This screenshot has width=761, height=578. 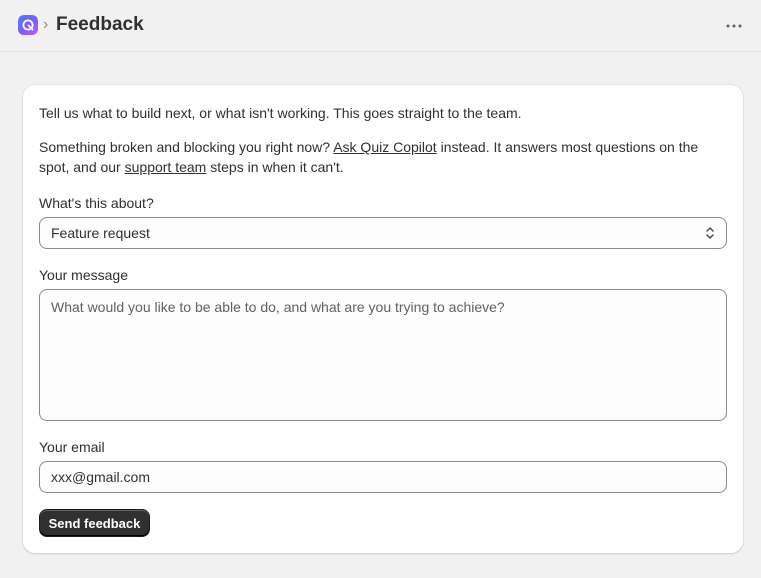 I want to click on more-actions-button, so click(x=734, y=26).